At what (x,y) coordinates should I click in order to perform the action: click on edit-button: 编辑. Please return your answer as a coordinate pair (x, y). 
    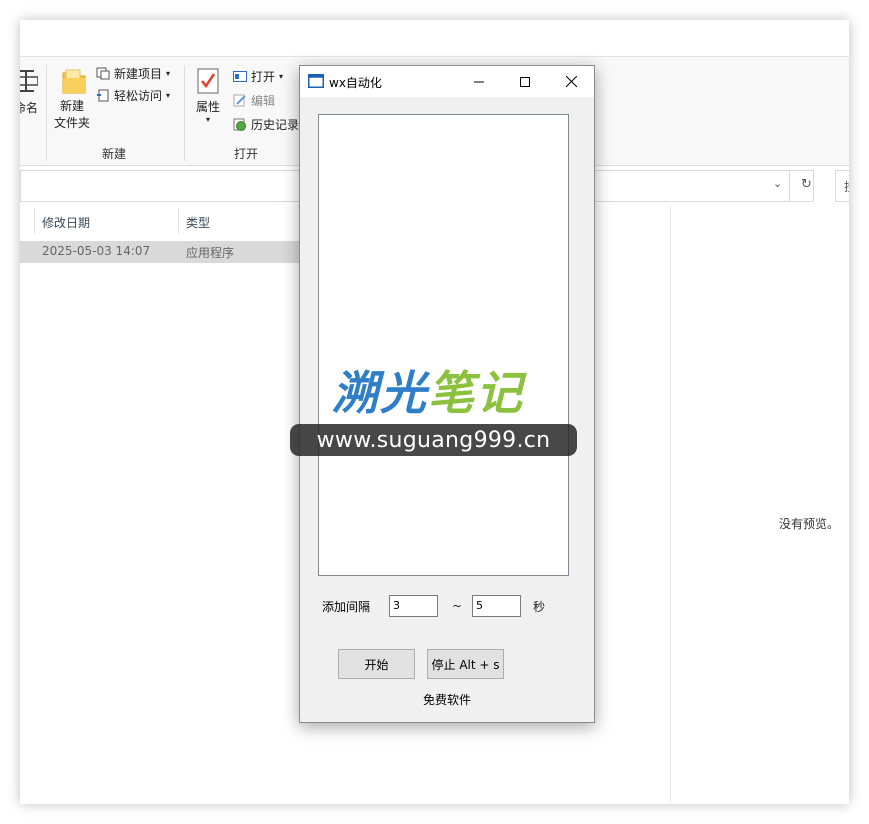
    Looking at the image, I should click on (254, 100).